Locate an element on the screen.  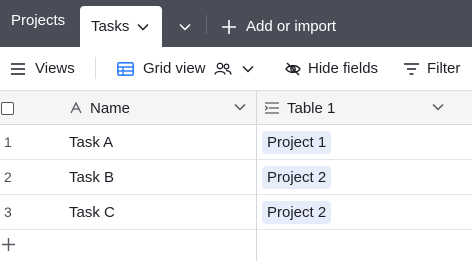
filter-icon is located at coordinates (411, 68).